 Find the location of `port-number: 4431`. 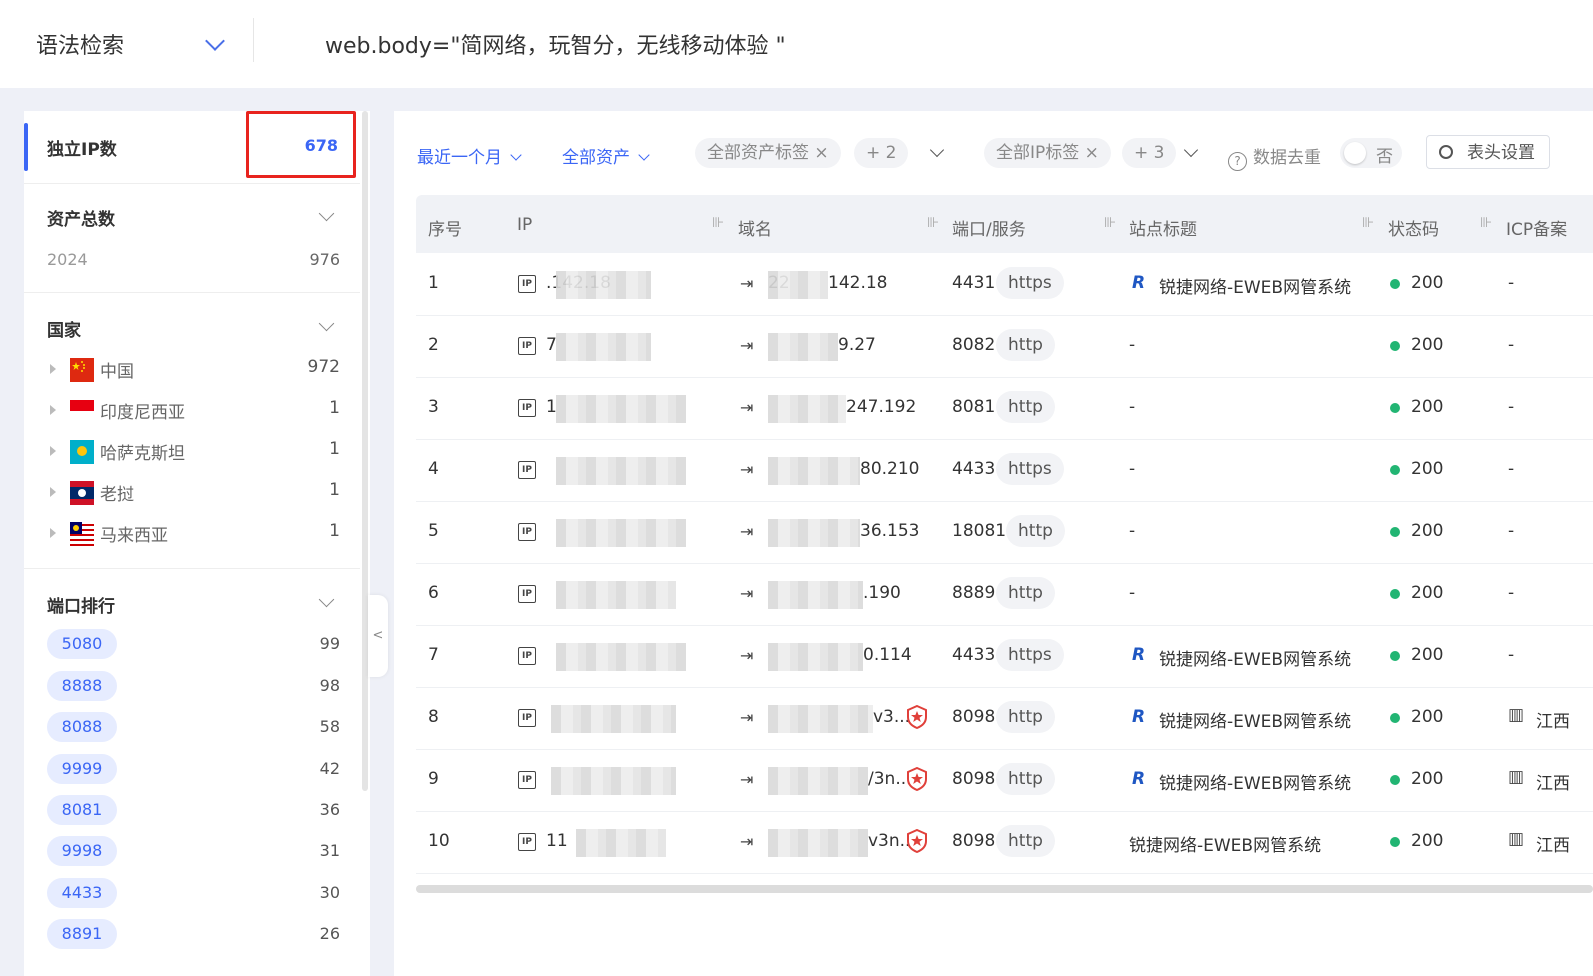

port-number: 4431 is located at coordinates (973, 283).